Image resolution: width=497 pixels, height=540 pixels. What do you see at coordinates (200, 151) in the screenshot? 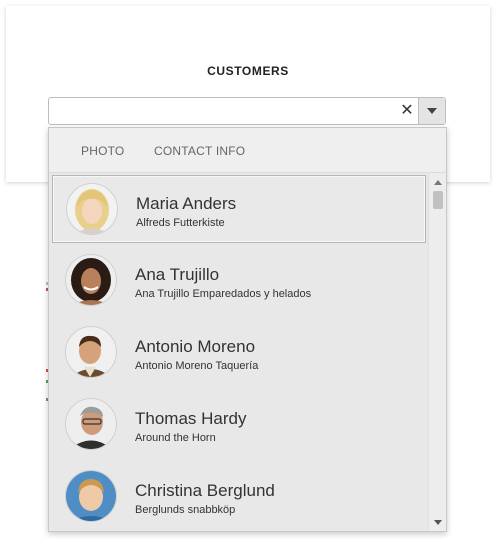
I see `header-contact-info: CONTACT INFO` at bounding box center [200, 151].